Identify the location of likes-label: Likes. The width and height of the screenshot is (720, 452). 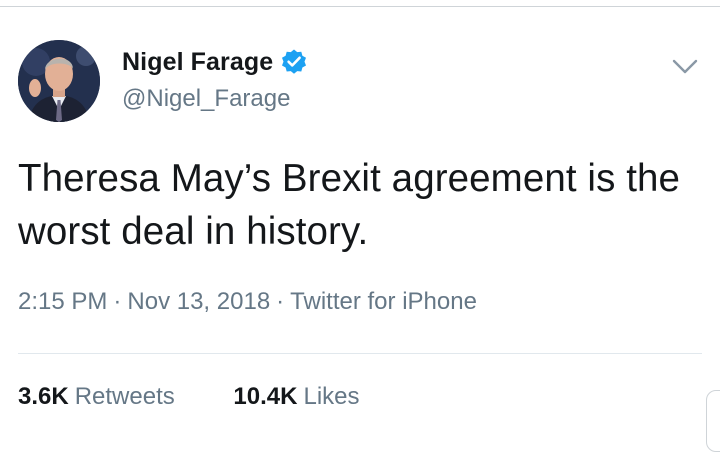
(331, 396).